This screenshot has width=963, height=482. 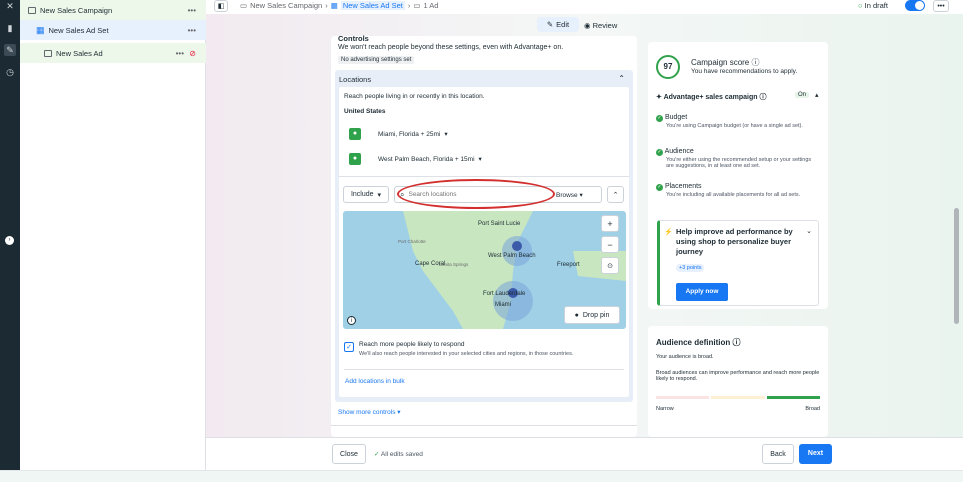 I want to click on reach-more-checkbox: ✓, so click(x=349, y=347).